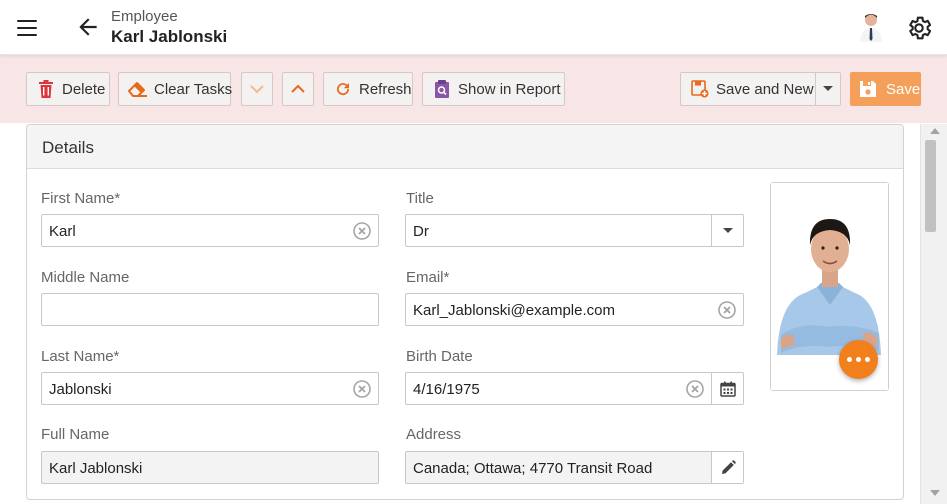 This screenshot has height=504, width=947. What do you see at coordinates (80, 356) in the screenshot?
I see `last-name-label: Last Name*` at bounding box center [80, 356].